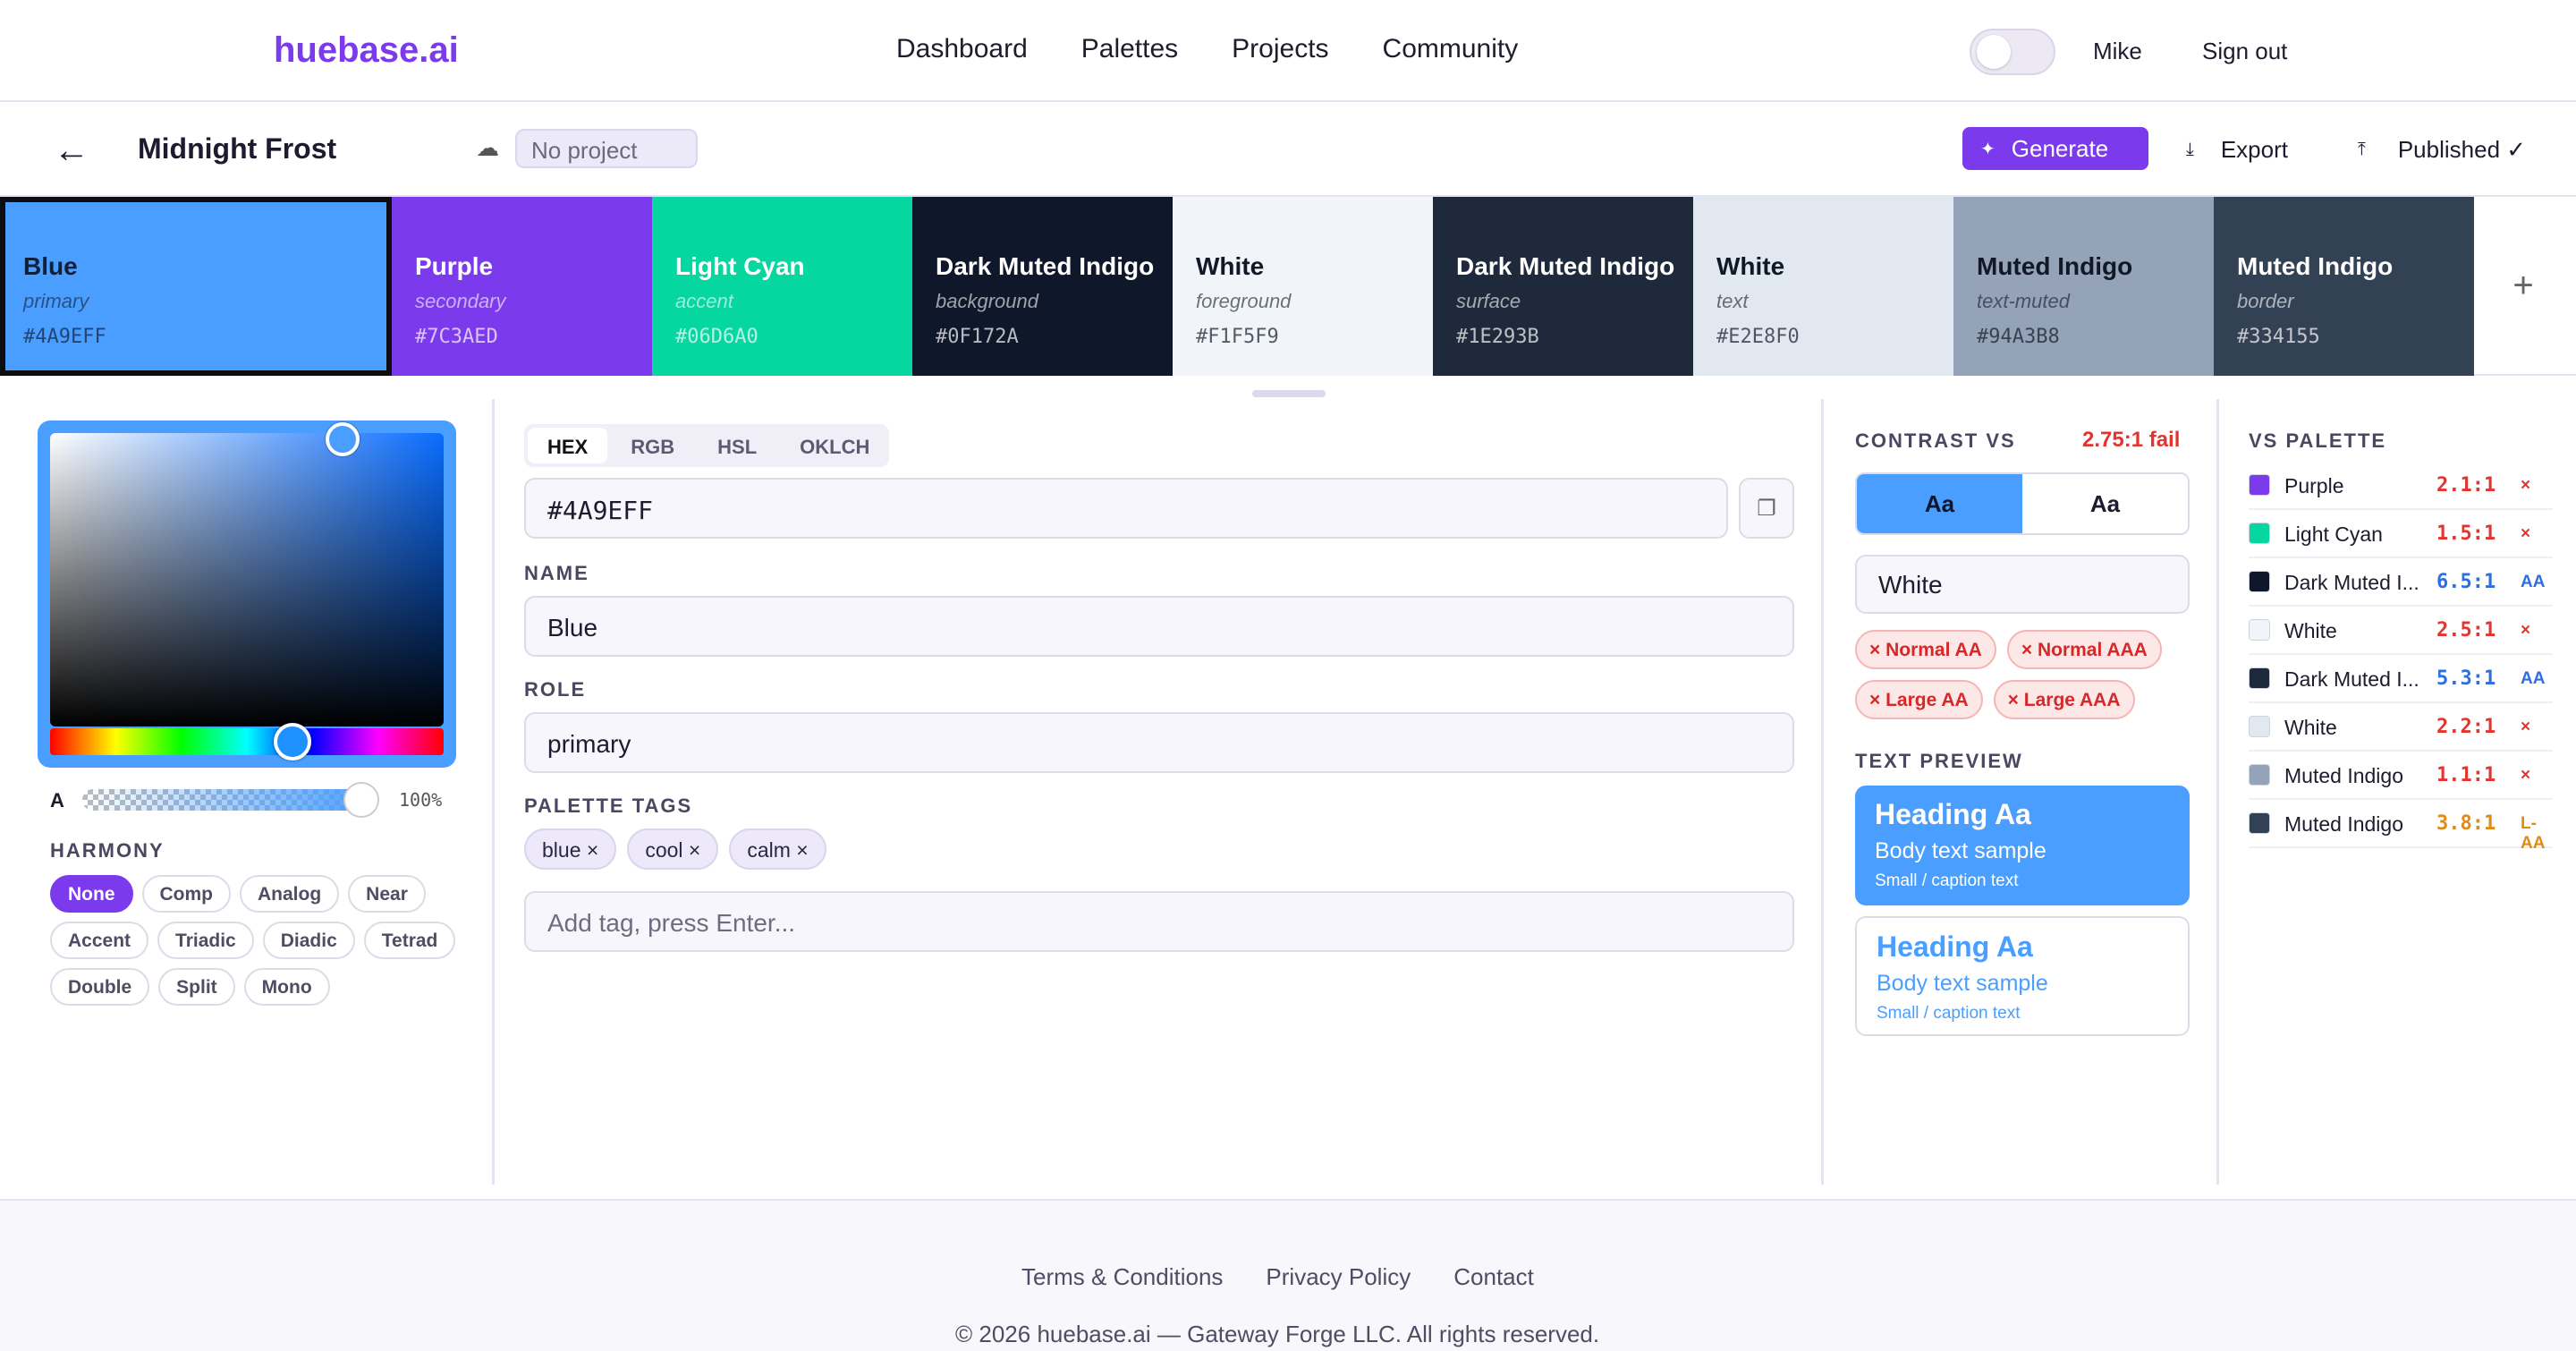 The image size is (2576, 1351). Describe the element at coordinates (2064, 699) in the screenshot. I see `badge-large-aaa: × Large AAA` at that location.